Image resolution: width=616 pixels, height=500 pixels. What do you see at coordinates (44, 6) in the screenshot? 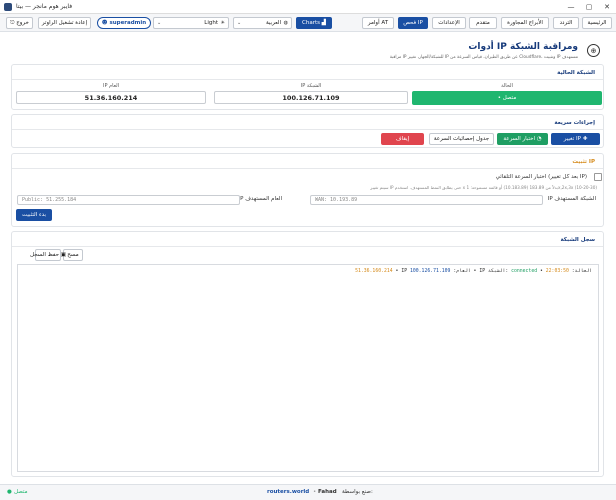
I see `window-title: فايبر هوم مانجر — بيتا` at bounding box center [44, 6].